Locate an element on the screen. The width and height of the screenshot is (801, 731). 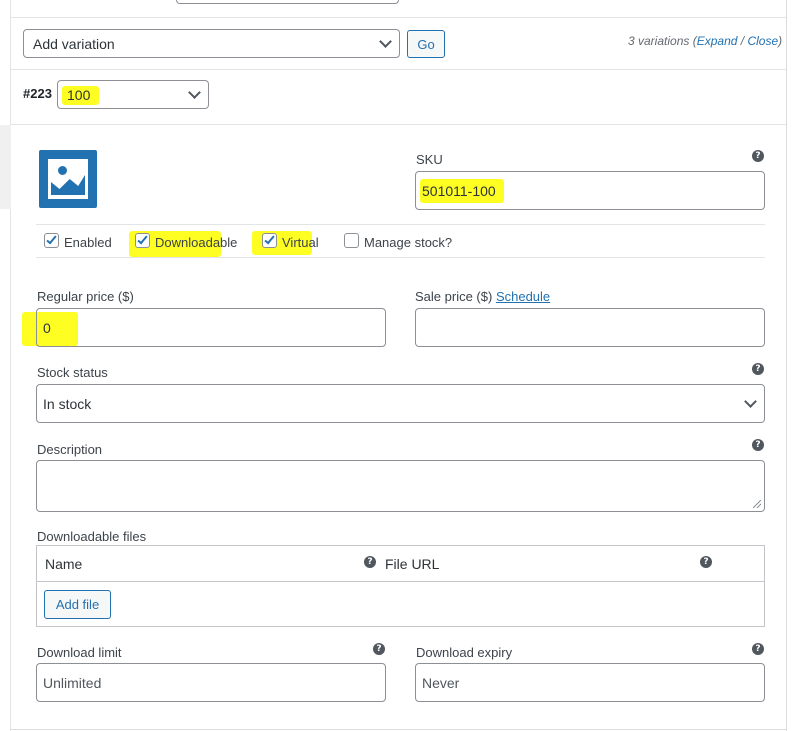
go-button: Go is located at coordinates (426, 44).